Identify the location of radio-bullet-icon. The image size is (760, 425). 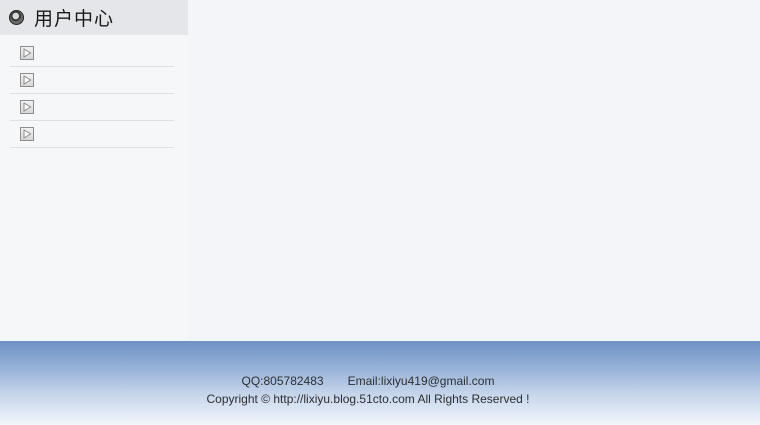
(16, 17).